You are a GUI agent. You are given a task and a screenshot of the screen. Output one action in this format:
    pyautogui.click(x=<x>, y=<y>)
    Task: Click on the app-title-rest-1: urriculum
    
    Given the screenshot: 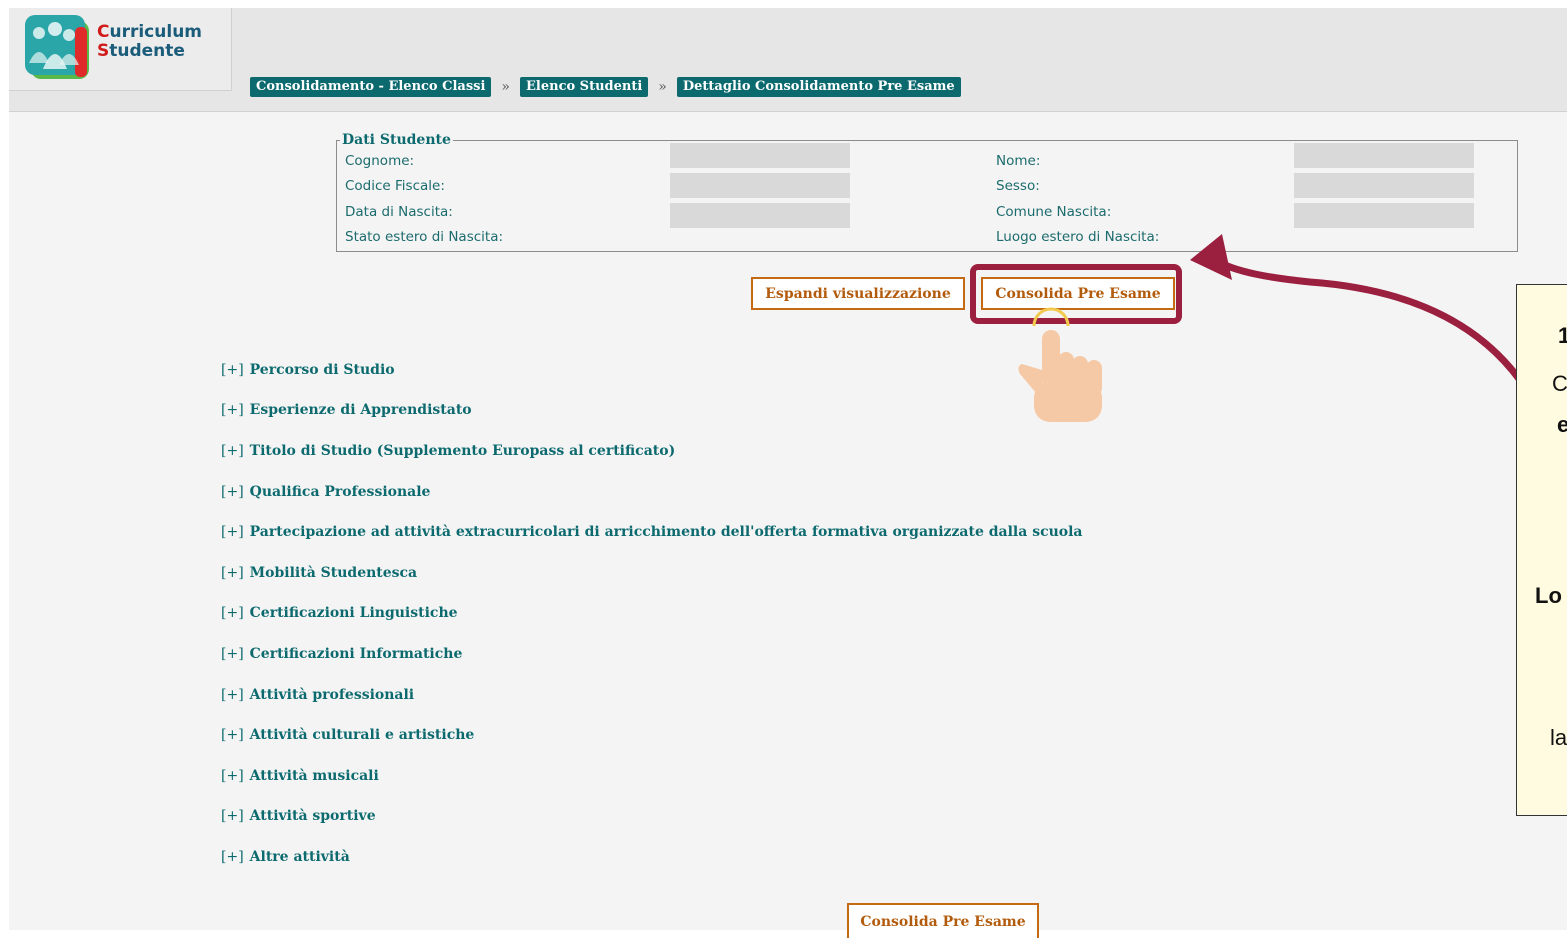 What is the action you would take?
    pyautogui.click(x=156, y=32)
    